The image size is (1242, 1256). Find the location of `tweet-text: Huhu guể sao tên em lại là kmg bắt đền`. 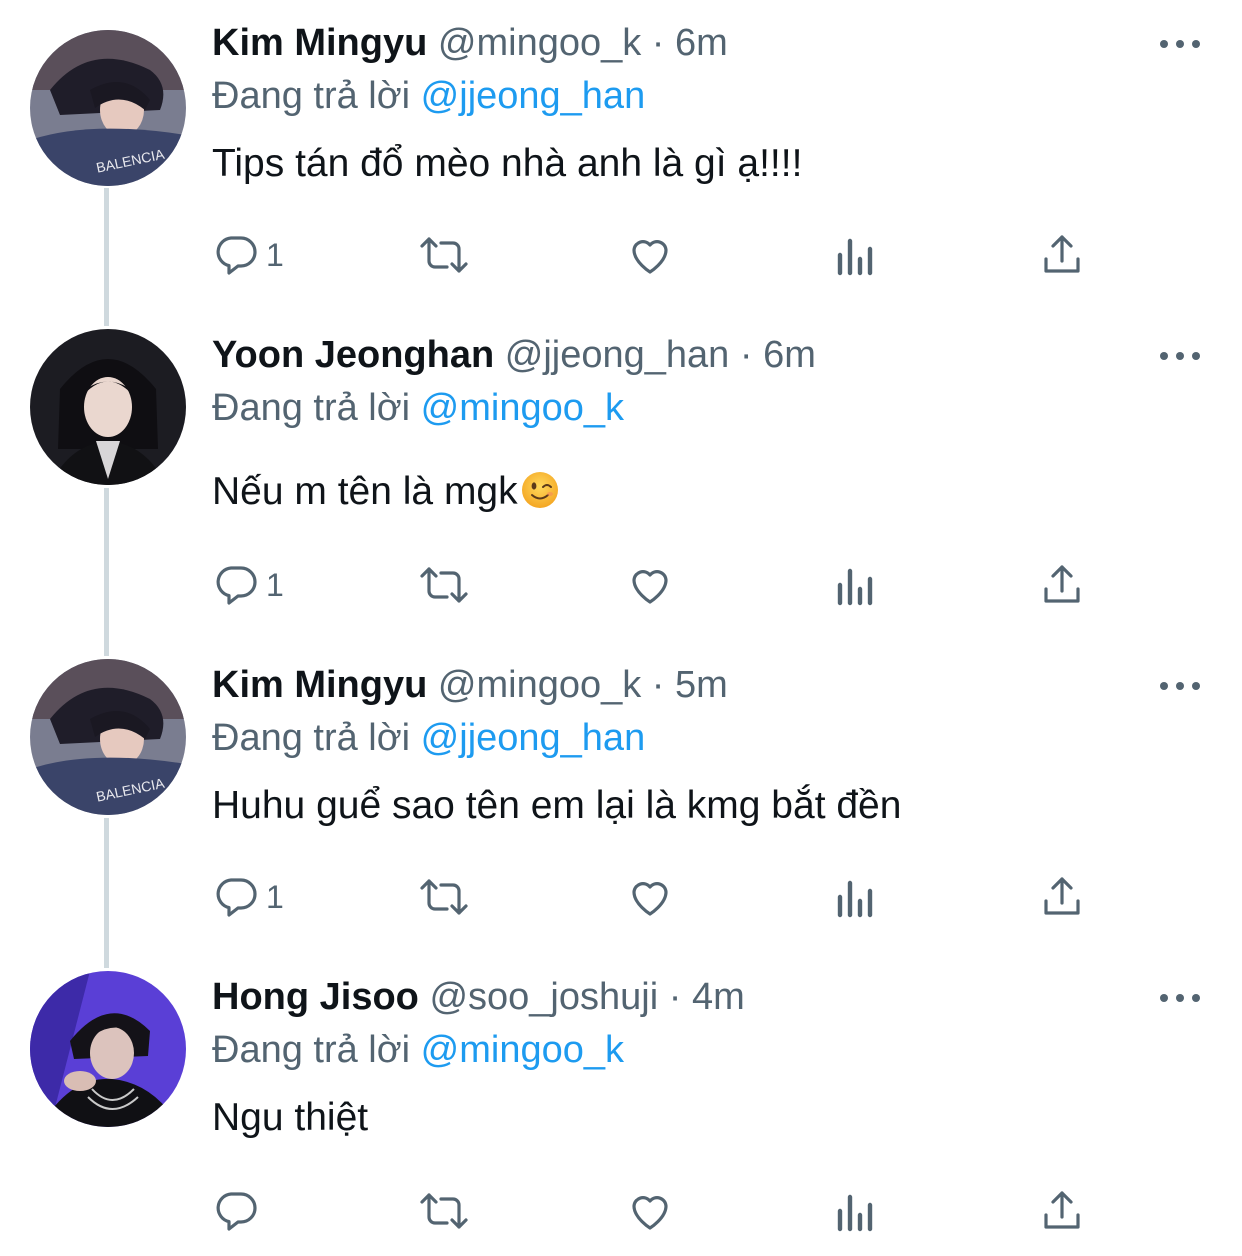

tweet-text: Huhu guể sao tên em lại là kmg bắt đền is located at coordinates (557, 805).